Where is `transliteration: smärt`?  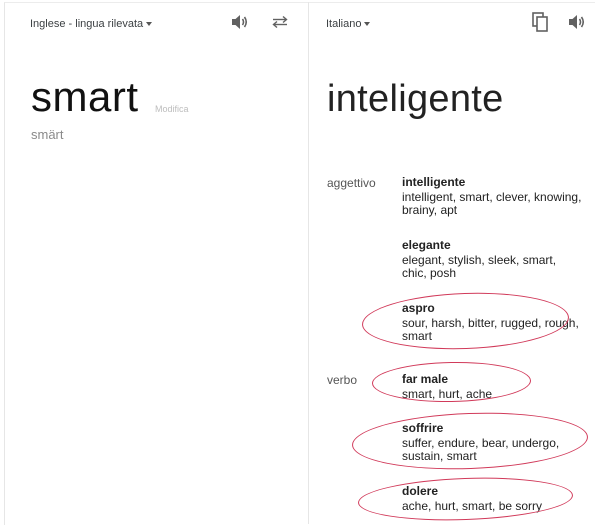 transliteration: smärt is located at coordinates (47, 134).